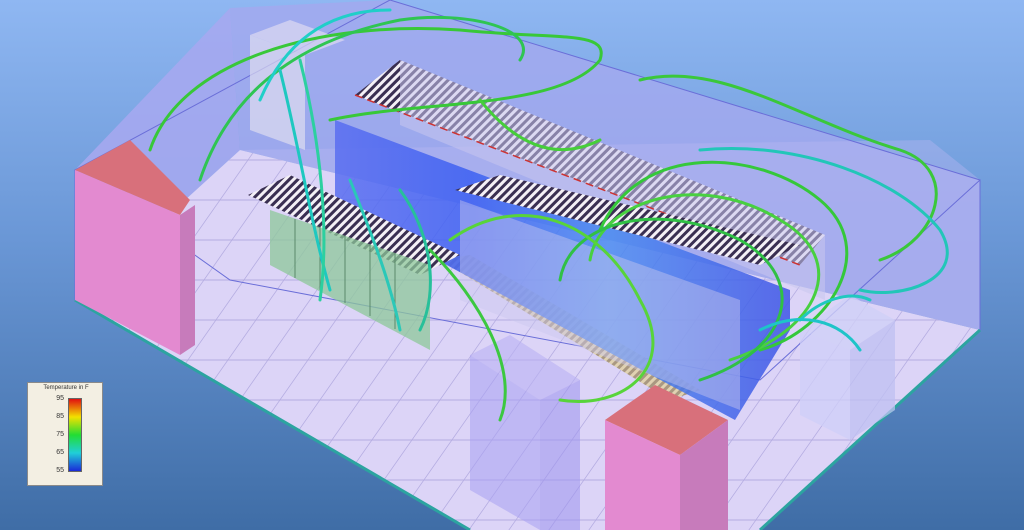 This screenshot has width=1024, height=530. Describe the element at coordinates (60, 416) in the screenshot. I see `legend-tick-85: 85` at that location.